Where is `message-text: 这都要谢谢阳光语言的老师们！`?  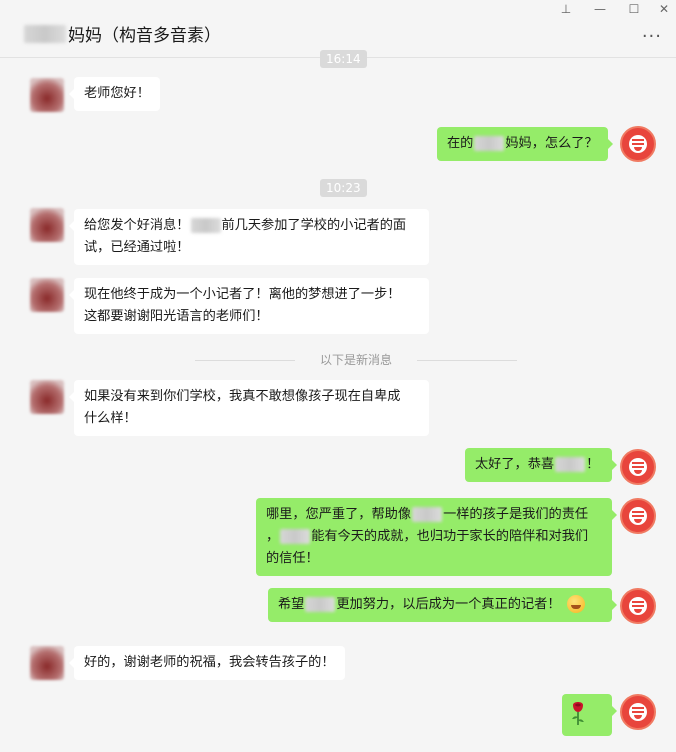
message-text: 这都要谢谢阳光语言的老师们！ is located at coordinates (176, 316).